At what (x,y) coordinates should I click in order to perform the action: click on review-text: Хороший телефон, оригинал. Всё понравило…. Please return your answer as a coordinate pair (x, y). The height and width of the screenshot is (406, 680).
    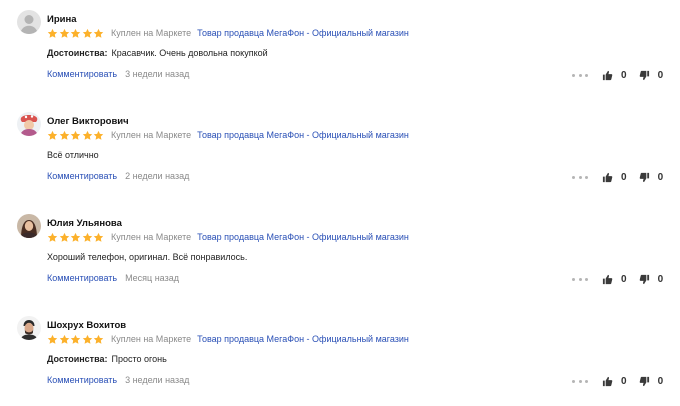
    Looking at the image, I should click on (147, 257).